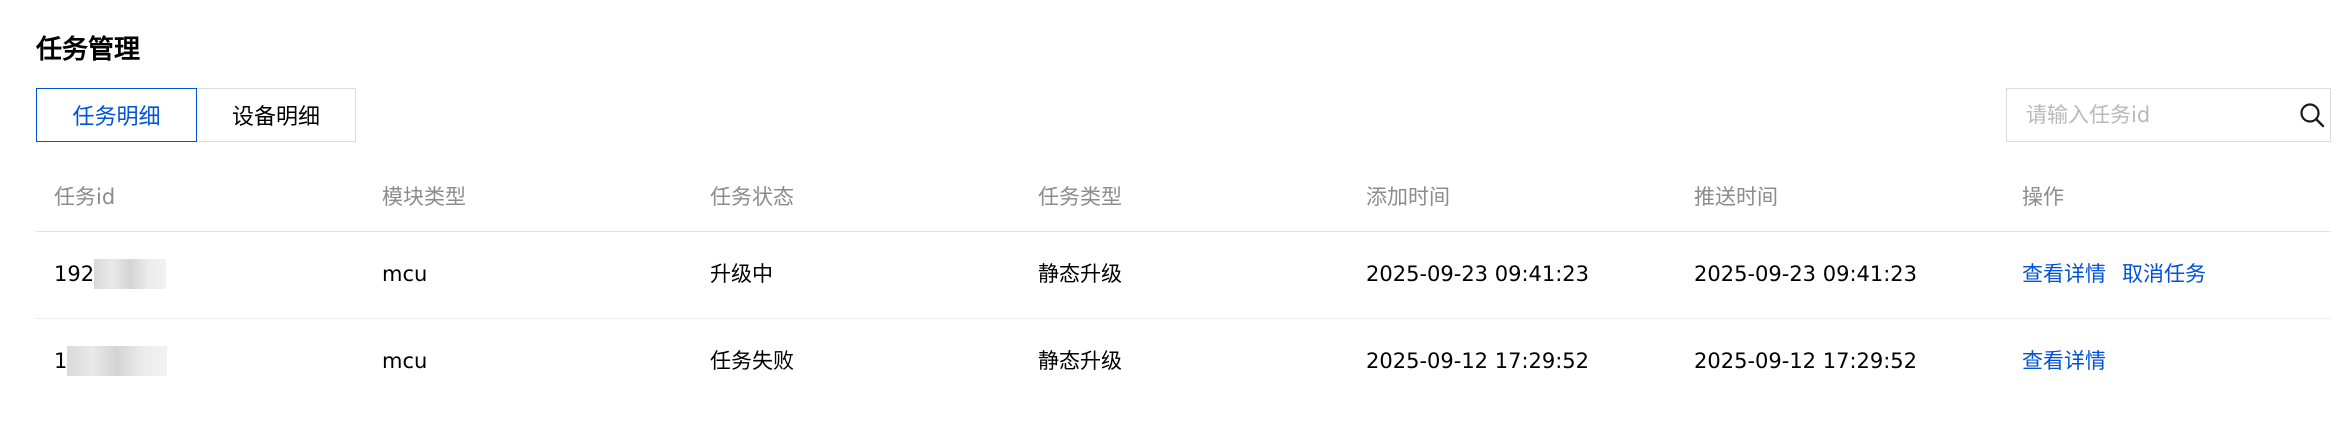  I want to click on task-id-text: 1, so click(61, 361).